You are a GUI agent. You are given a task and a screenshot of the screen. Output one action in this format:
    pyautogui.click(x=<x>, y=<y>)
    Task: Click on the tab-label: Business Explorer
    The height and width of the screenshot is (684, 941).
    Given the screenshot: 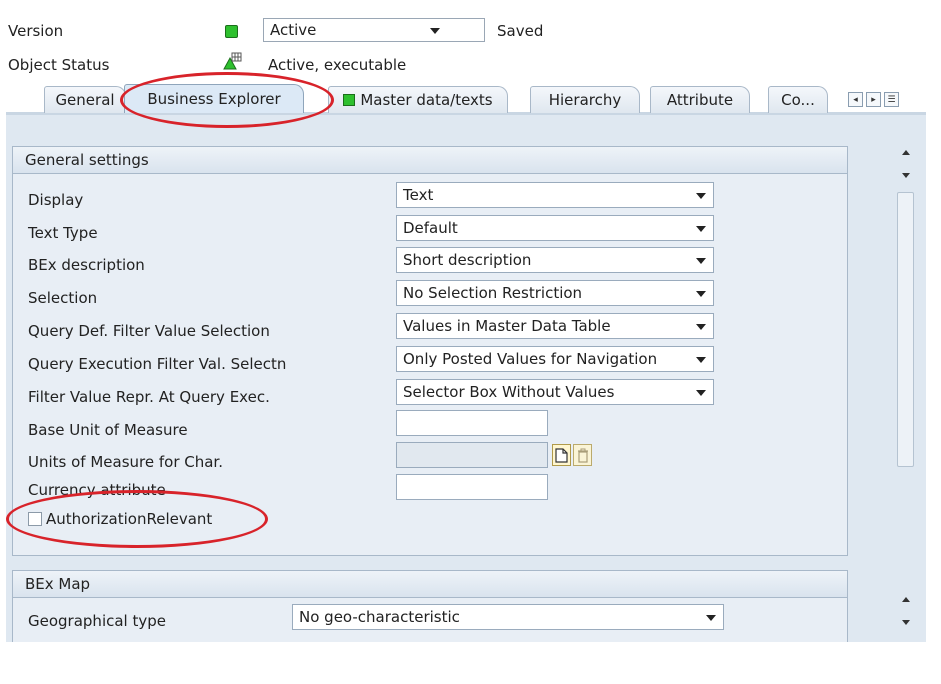 What is the action you would take?
    pyautogui.click(x=214, y=99)
    